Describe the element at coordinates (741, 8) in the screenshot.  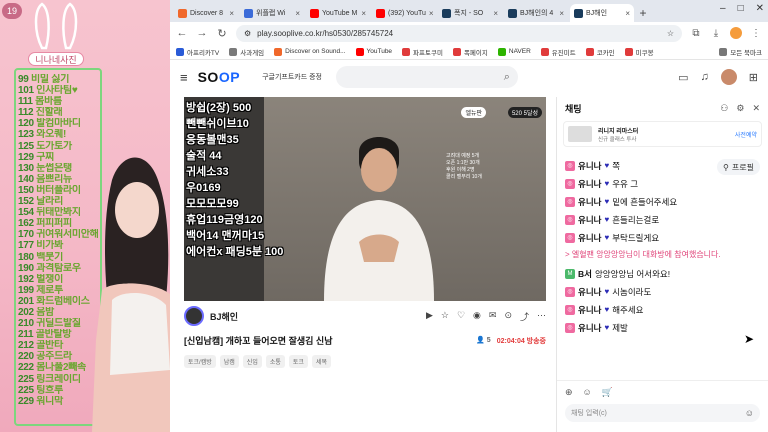
I see `maximize-icon: □` at that location.